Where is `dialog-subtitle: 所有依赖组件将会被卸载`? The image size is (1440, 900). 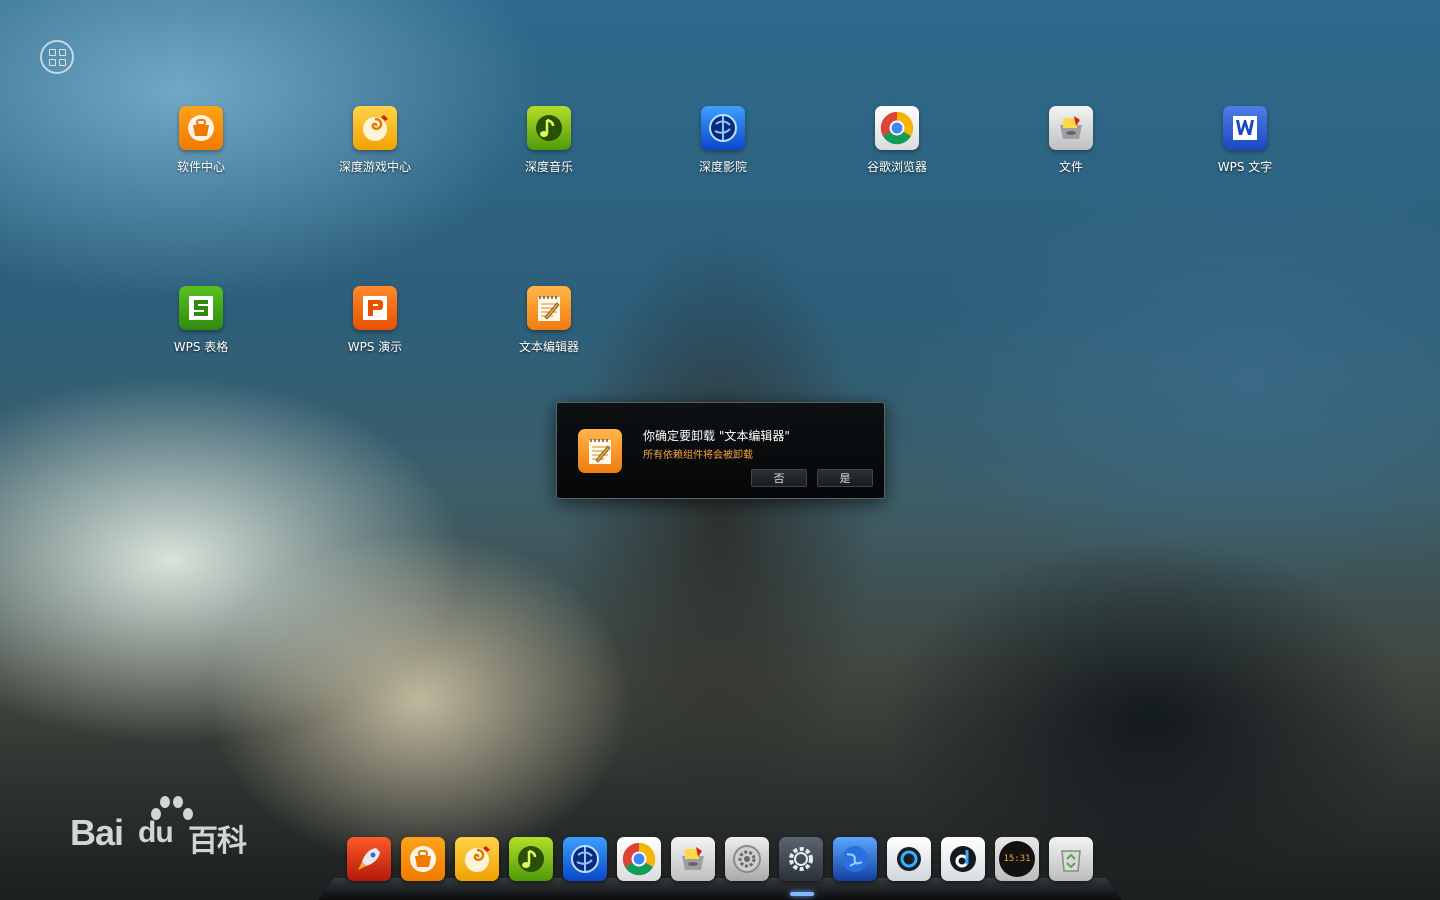 dialog-subtitle: 所有依赖组件将会被卸载 is located at coordinates (698, 455).